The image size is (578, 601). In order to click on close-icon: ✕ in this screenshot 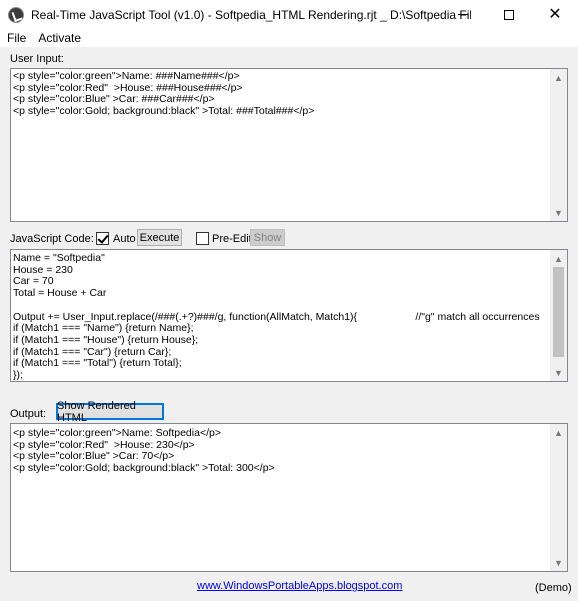, I will do `click(555, 14)`.